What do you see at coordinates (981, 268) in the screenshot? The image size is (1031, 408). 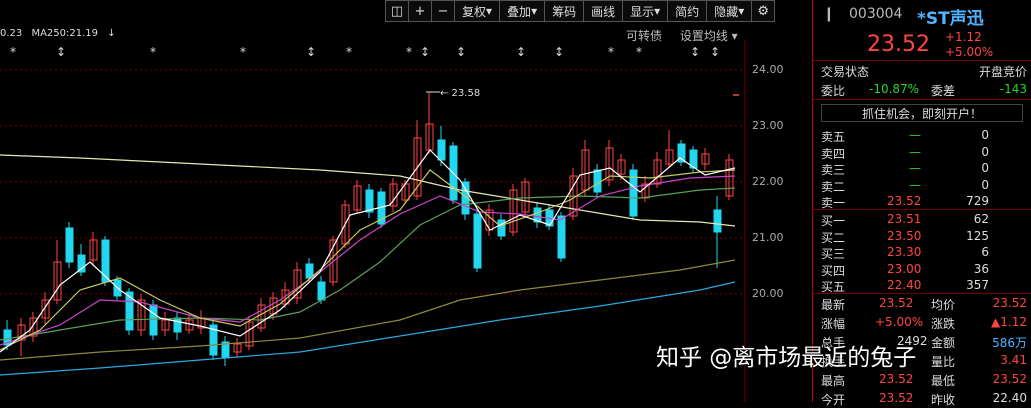 I see `buy-volume: 36` at bounding box center [981, 268].